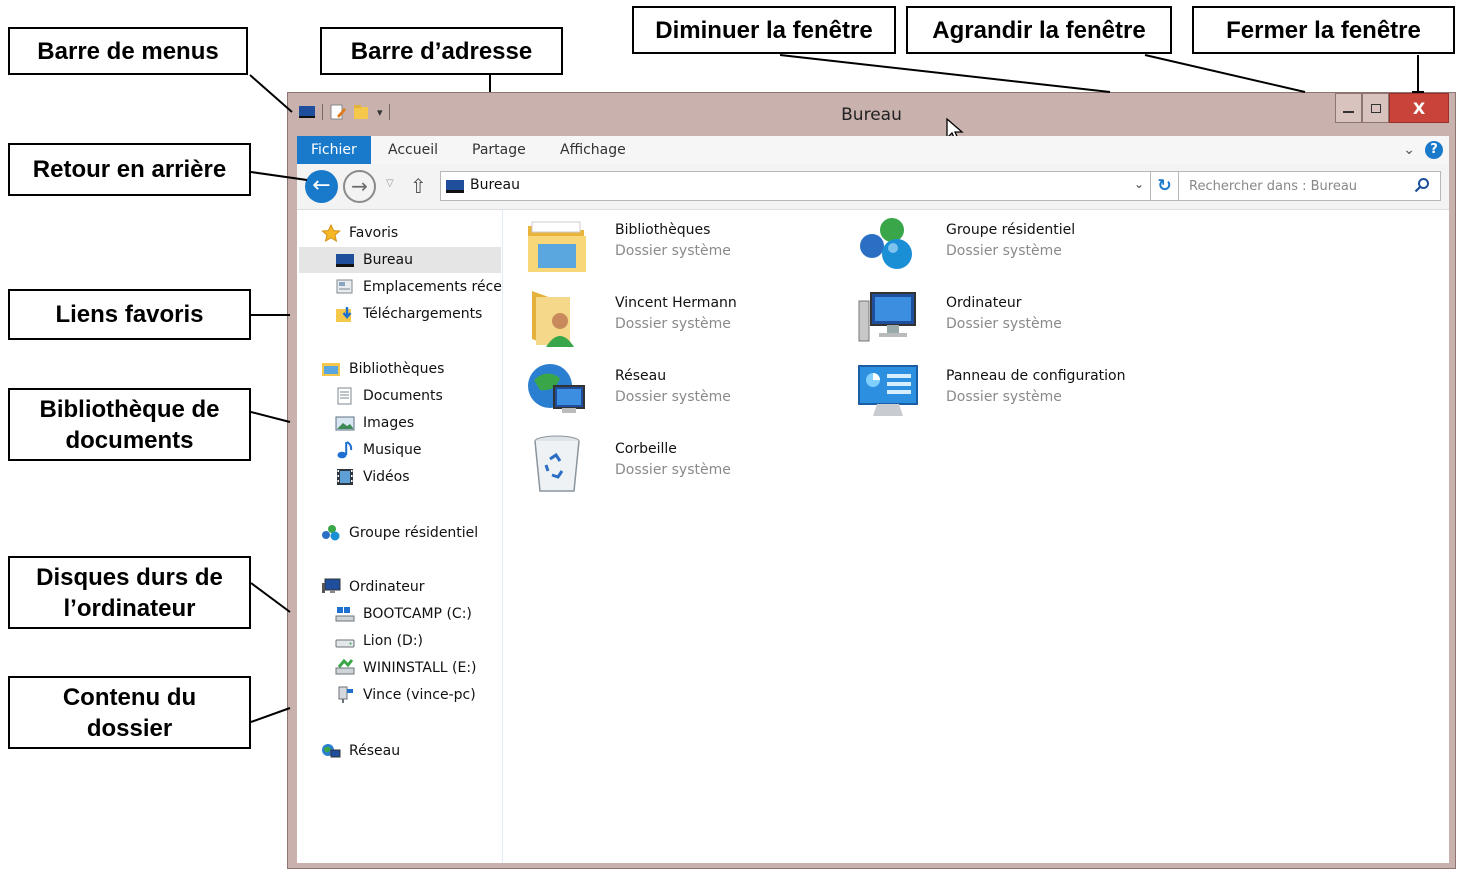  Describe the element at coordinates (378, 450) in the screenshot. I see `sidebar-item-musique: Musique` at that location.